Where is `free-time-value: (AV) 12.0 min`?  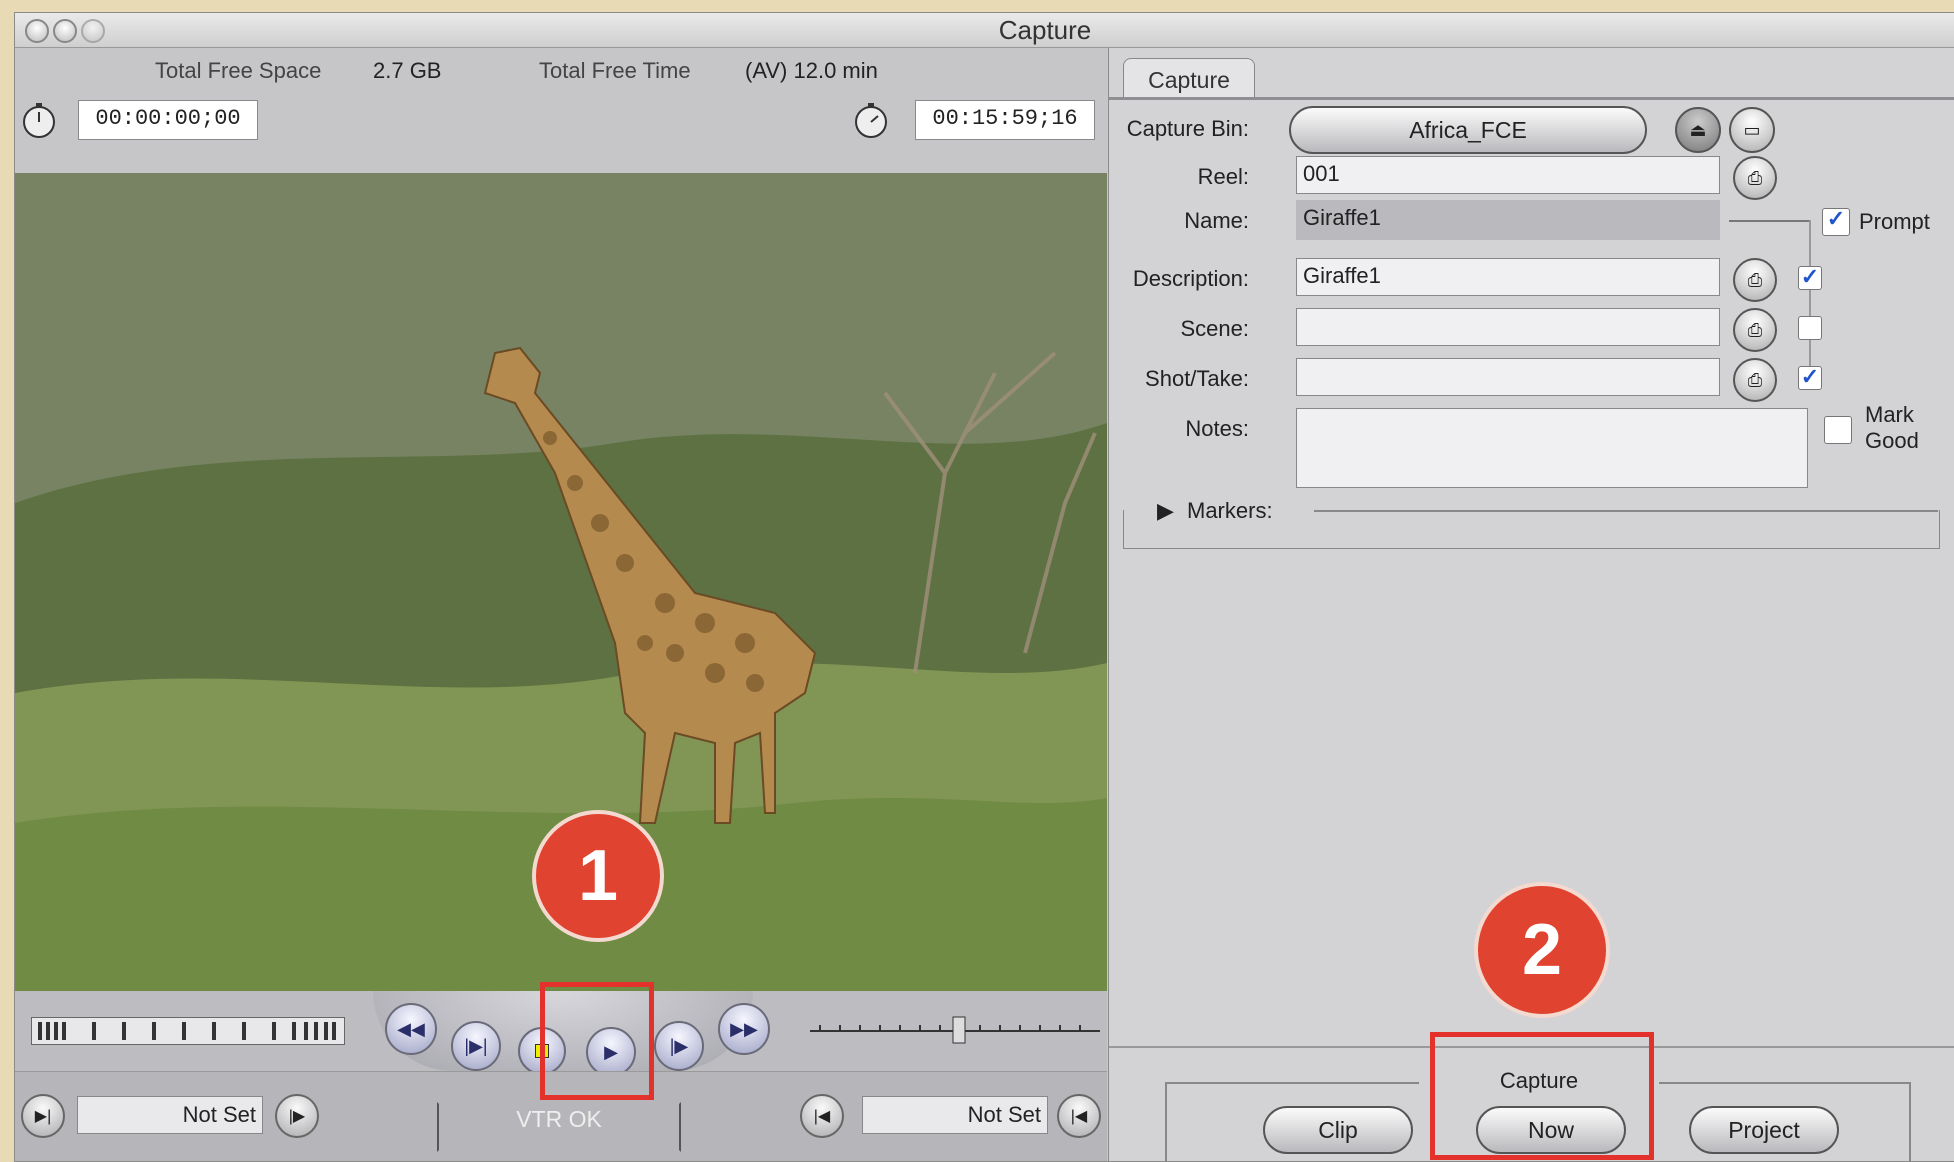 free-time-value: (AV) 12.0 min is located at coordinates (811, 70).